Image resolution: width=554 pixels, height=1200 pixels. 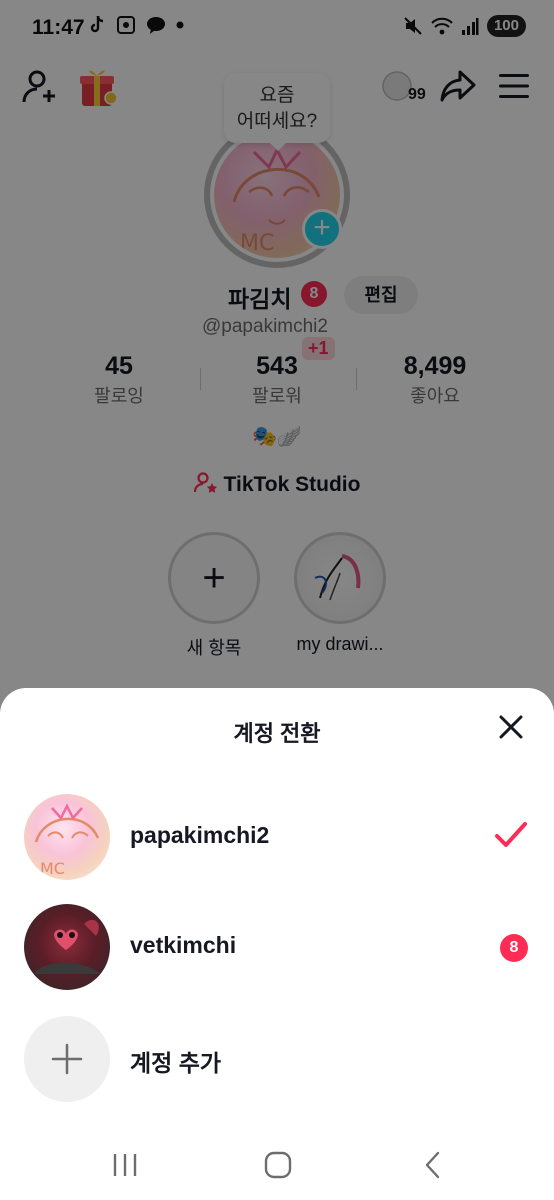 I want to click on account-row: vetkimchi 8, so click(x=277, y=947).